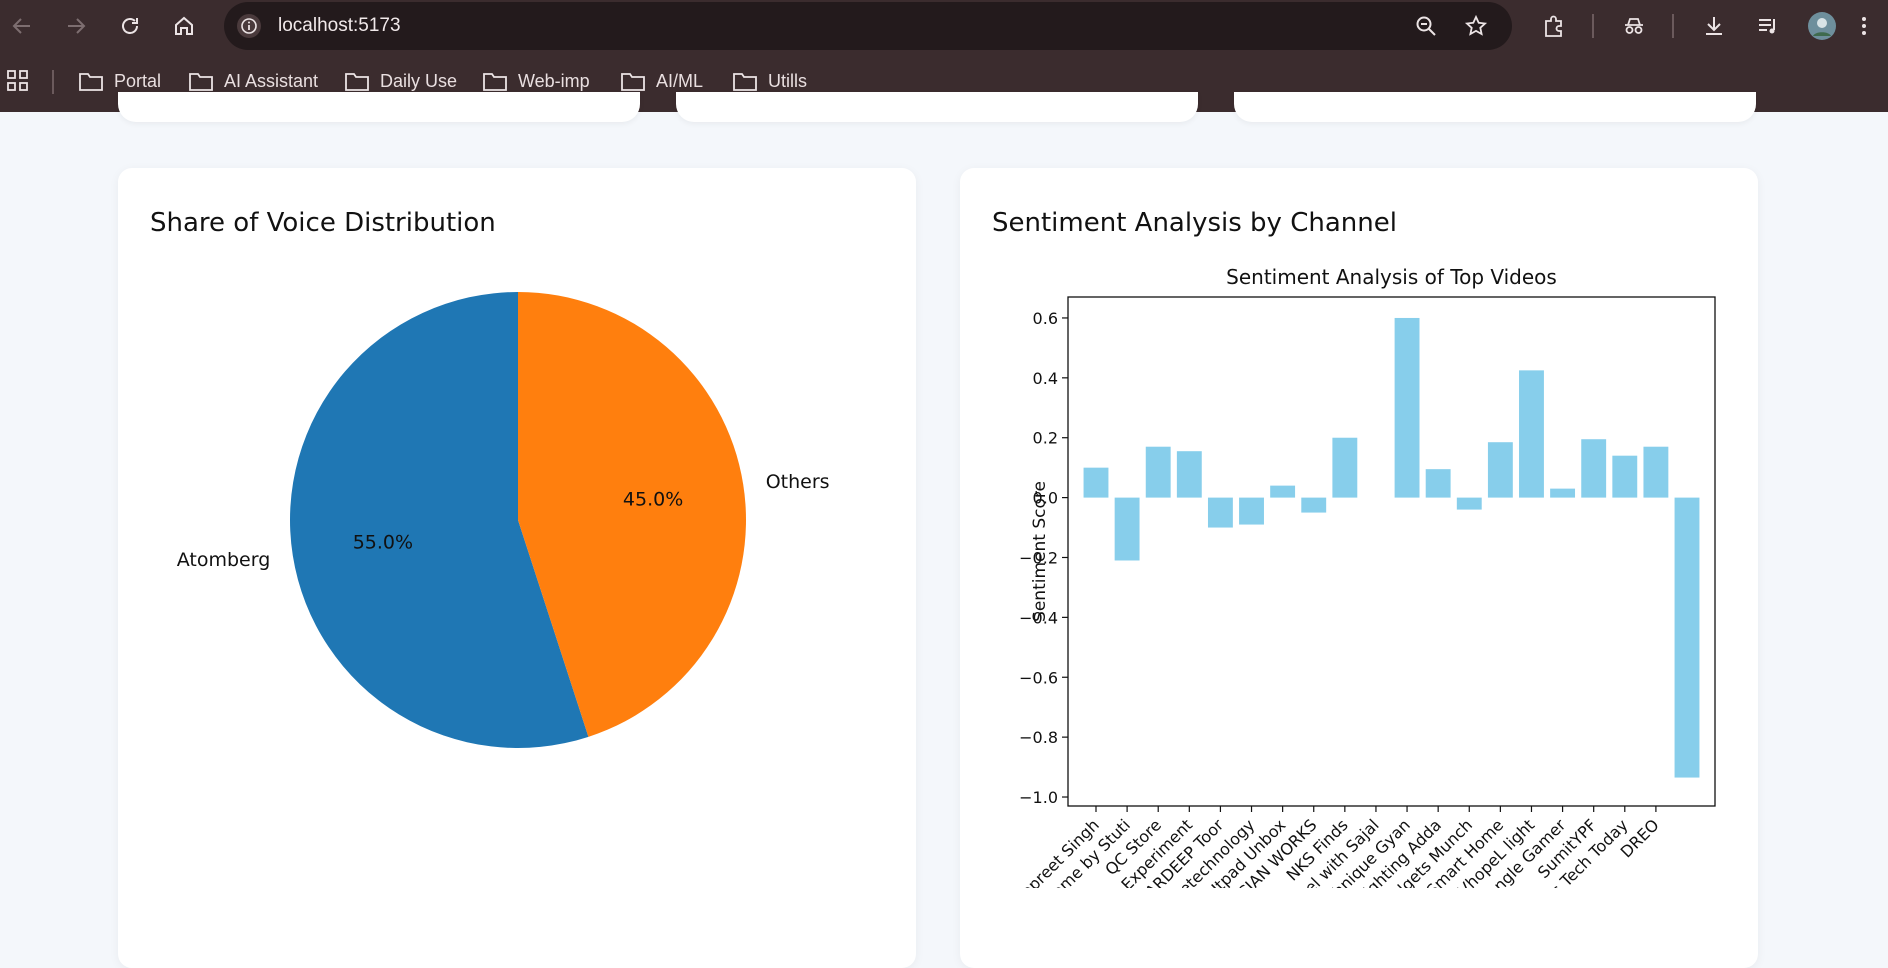 Image resolution: width=1888 pixels, height=968 pixels. I want to click on pie-value-label: 45.0%, so click(653, 500).